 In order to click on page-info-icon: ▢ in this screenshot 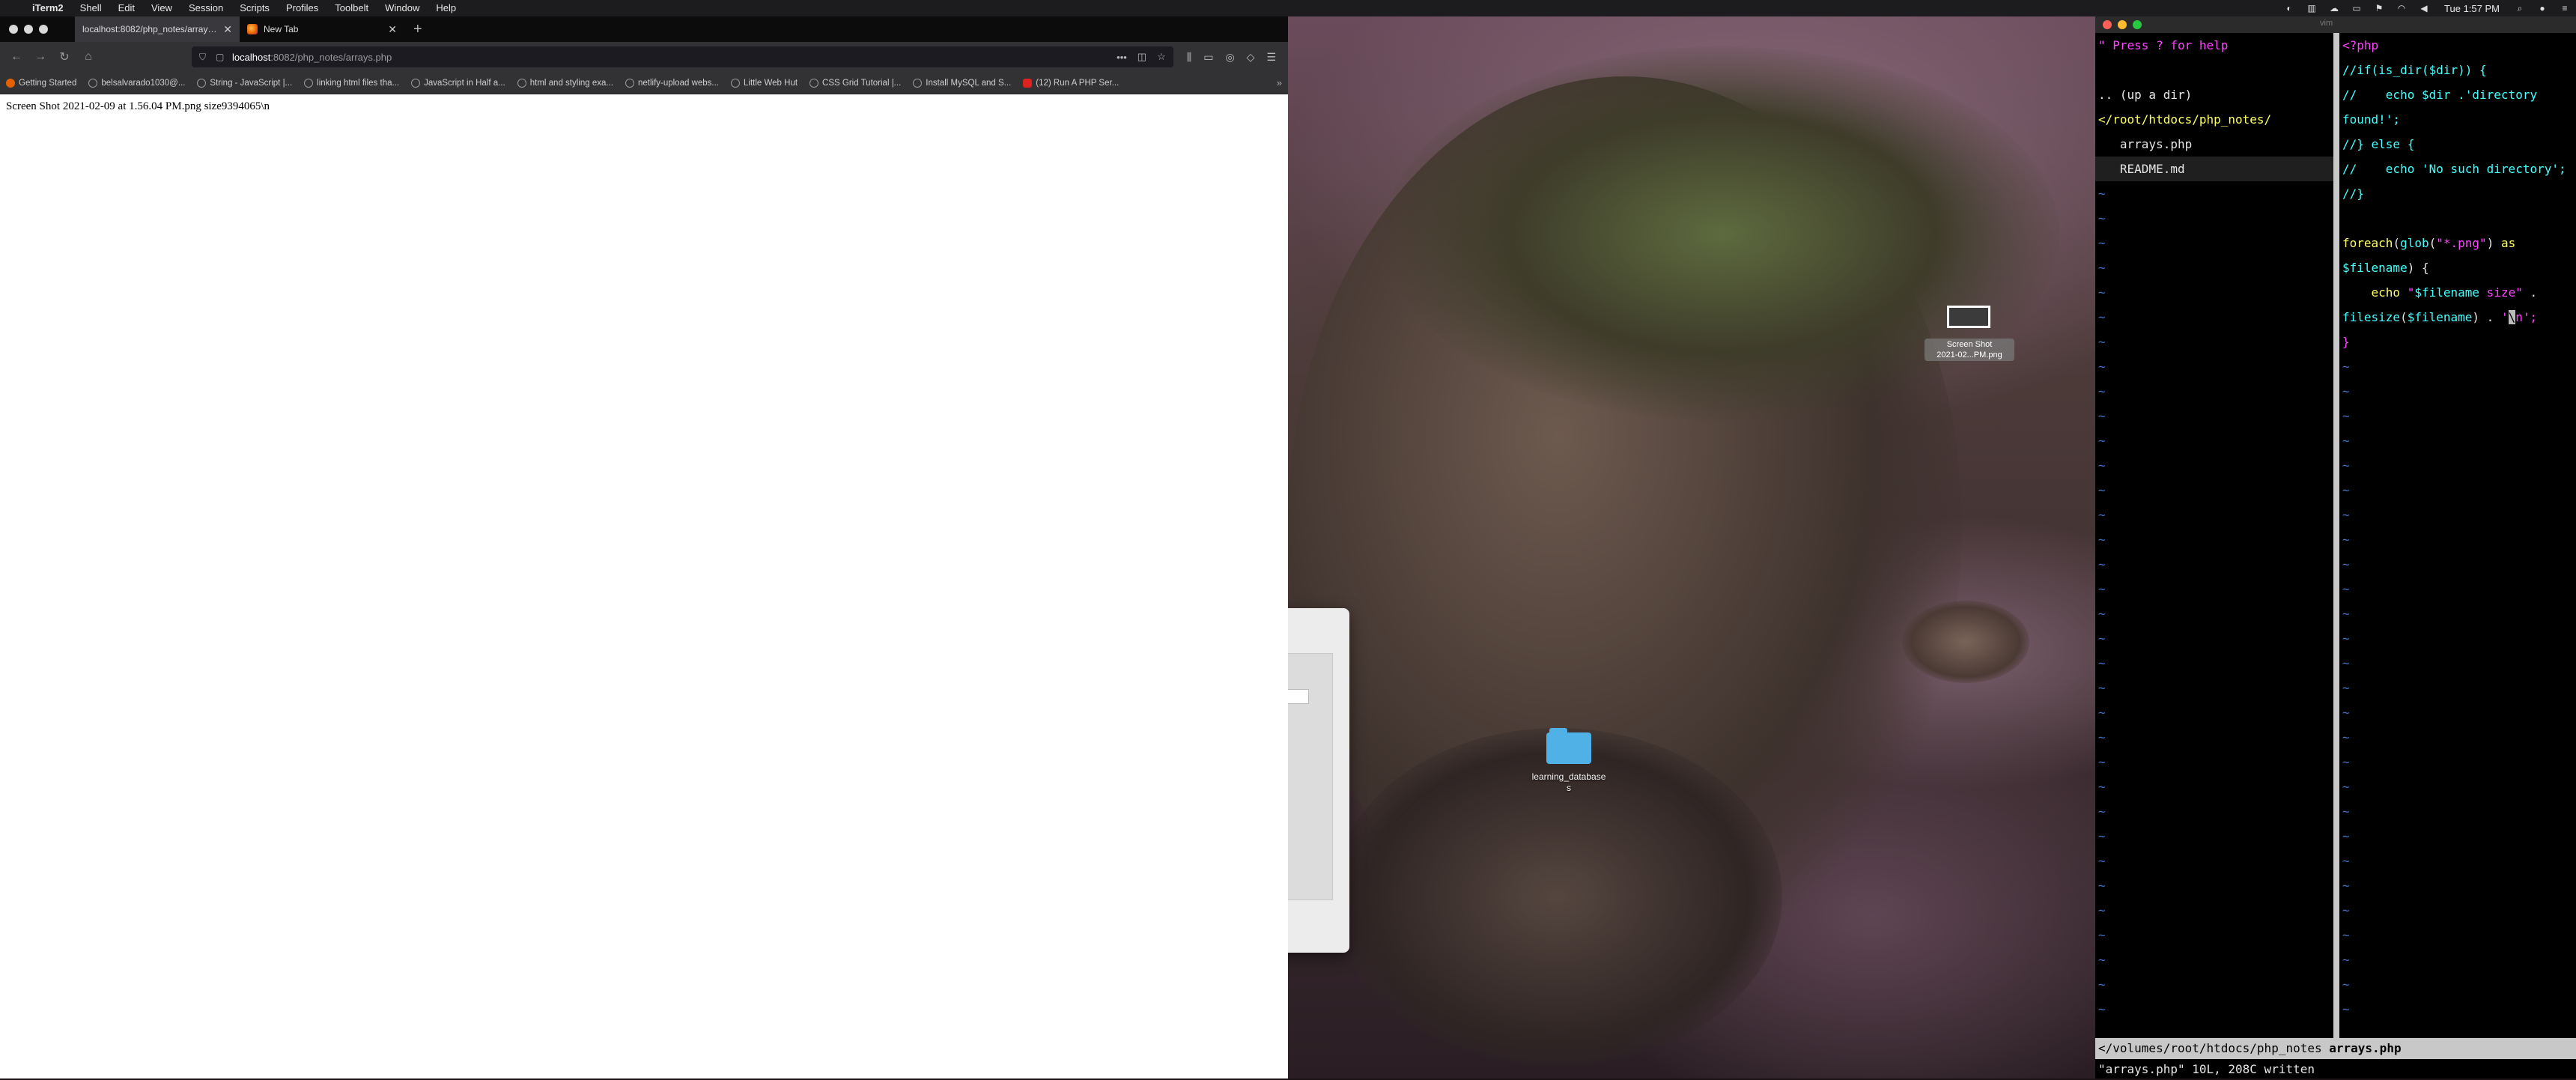, I will do `click(222, 57)`.